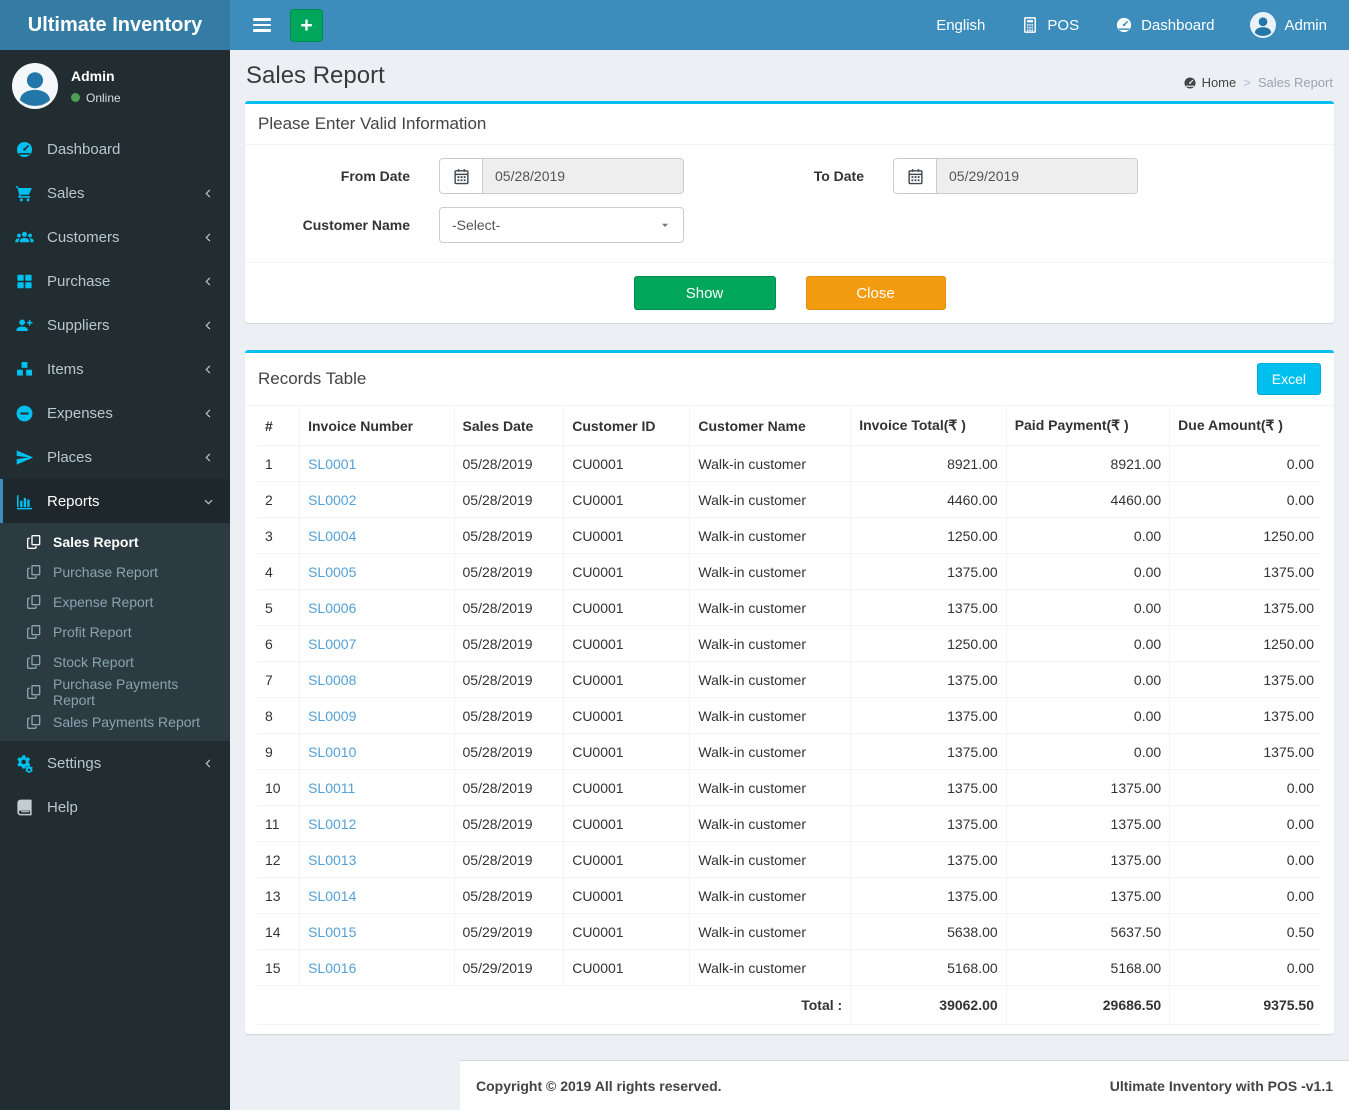 The image size is (1349, 1110). Describe the element at coordinates (1088, 967) in the screenshot. I see `paid-payment-cell: 5168.00` at that location.